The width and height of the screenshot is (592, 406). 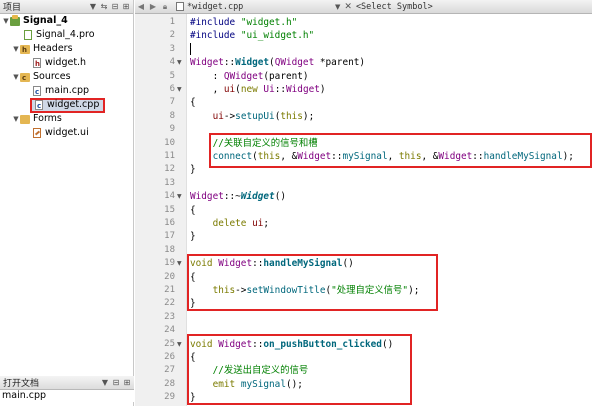 I want to click on line-number: 6, so click(x=172, y=89).